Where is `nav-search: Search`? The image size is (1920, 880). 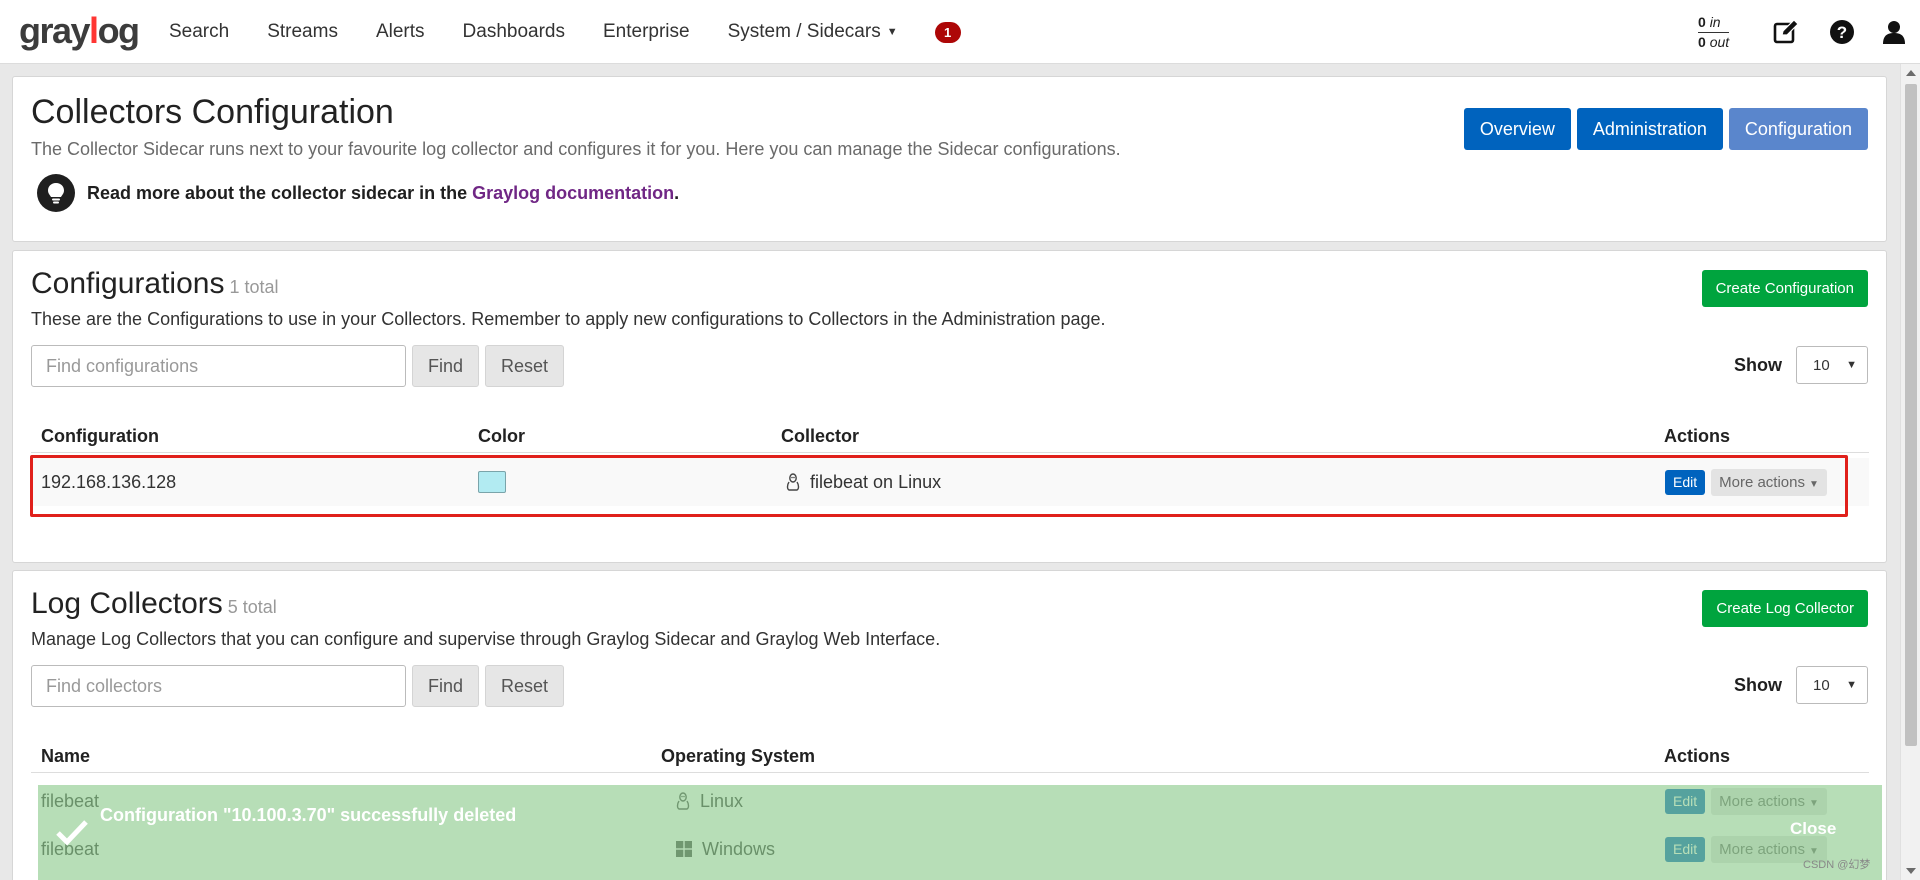 nav-search: Search is located at coordinates (199, 32).